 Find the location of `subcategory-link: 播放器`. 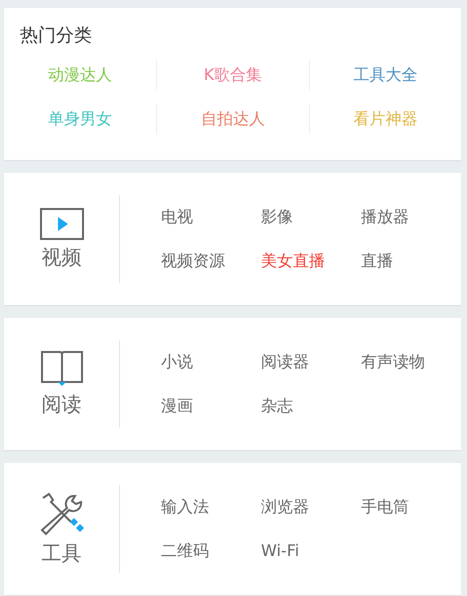

subcategory-link: 播放器 is located at coordinates (385, 216).